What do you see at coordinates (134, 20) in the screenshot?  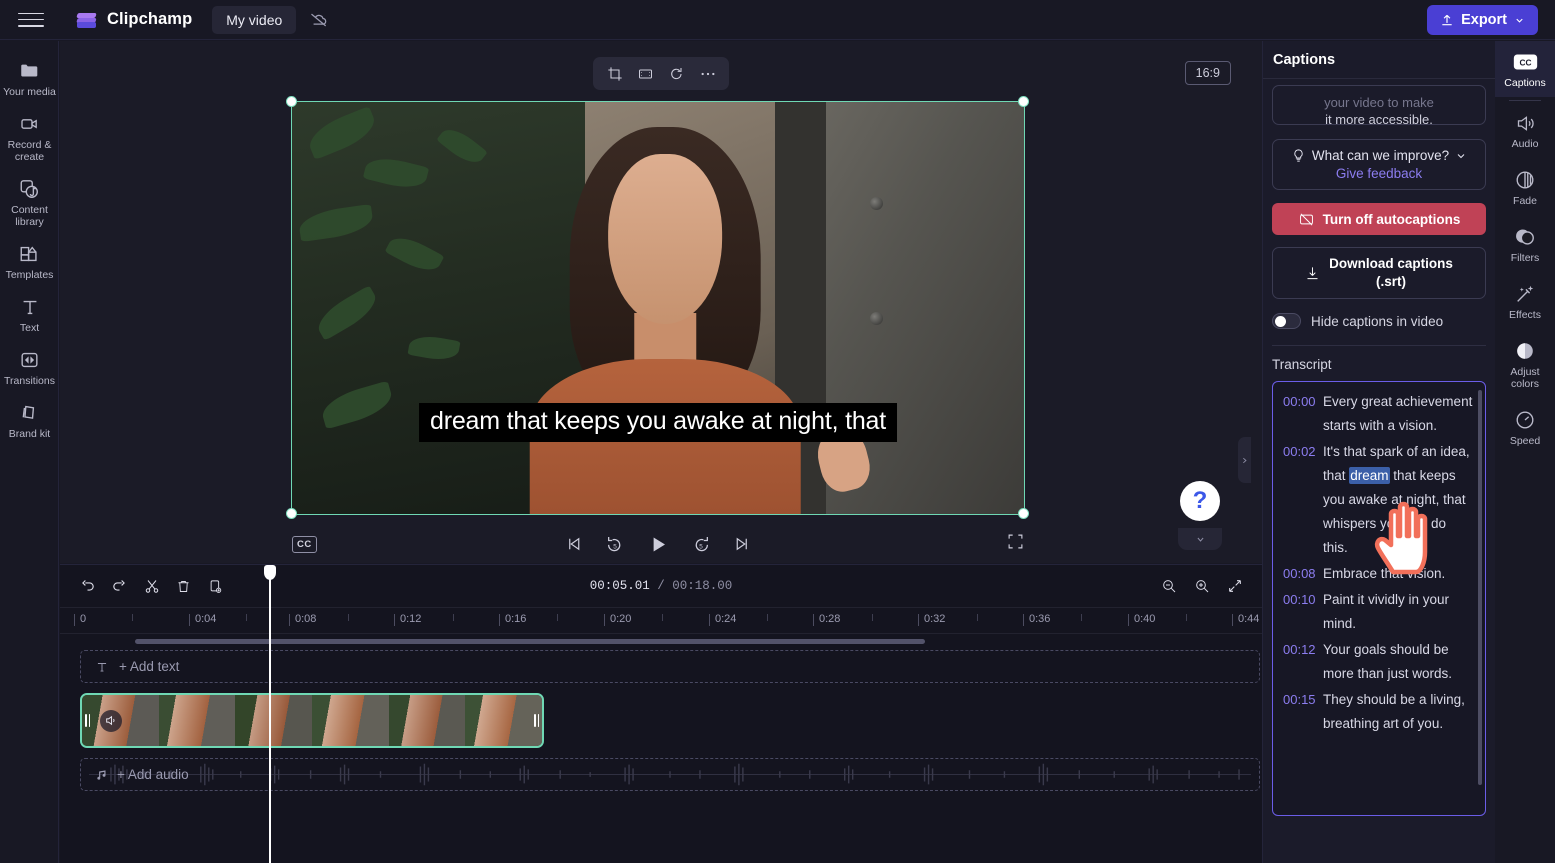 I see `brand-logo-group: Clipchamp` at bounding box center [134, 20].